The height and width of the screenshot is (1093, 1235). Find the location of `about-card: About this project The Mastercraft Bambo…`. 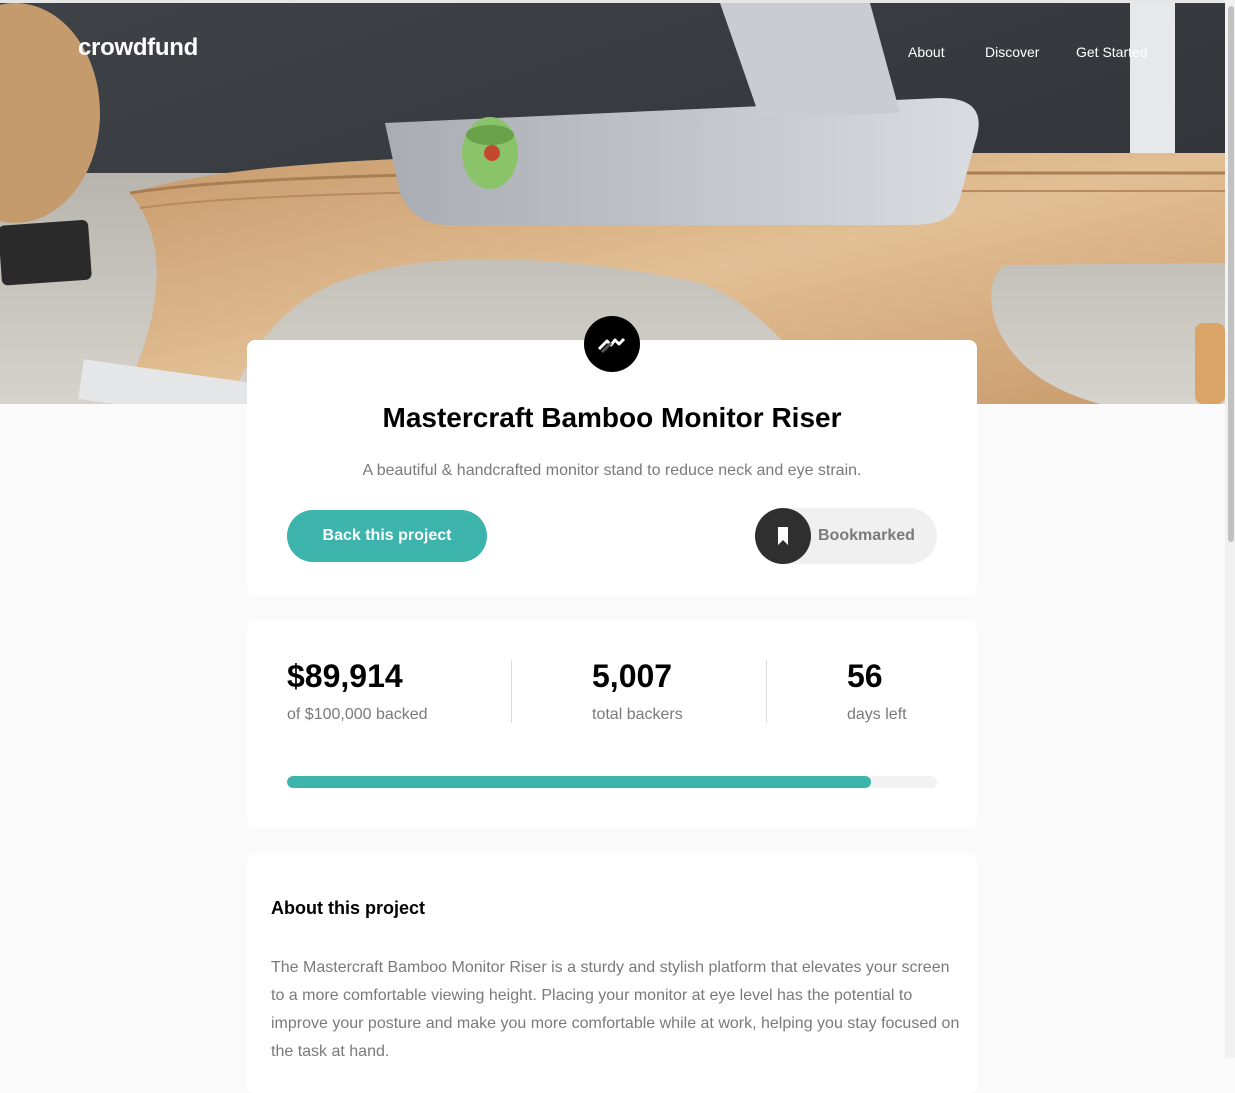

about-card: About this project The Mastercraft Bambo… is located at coordinates (612, 973).